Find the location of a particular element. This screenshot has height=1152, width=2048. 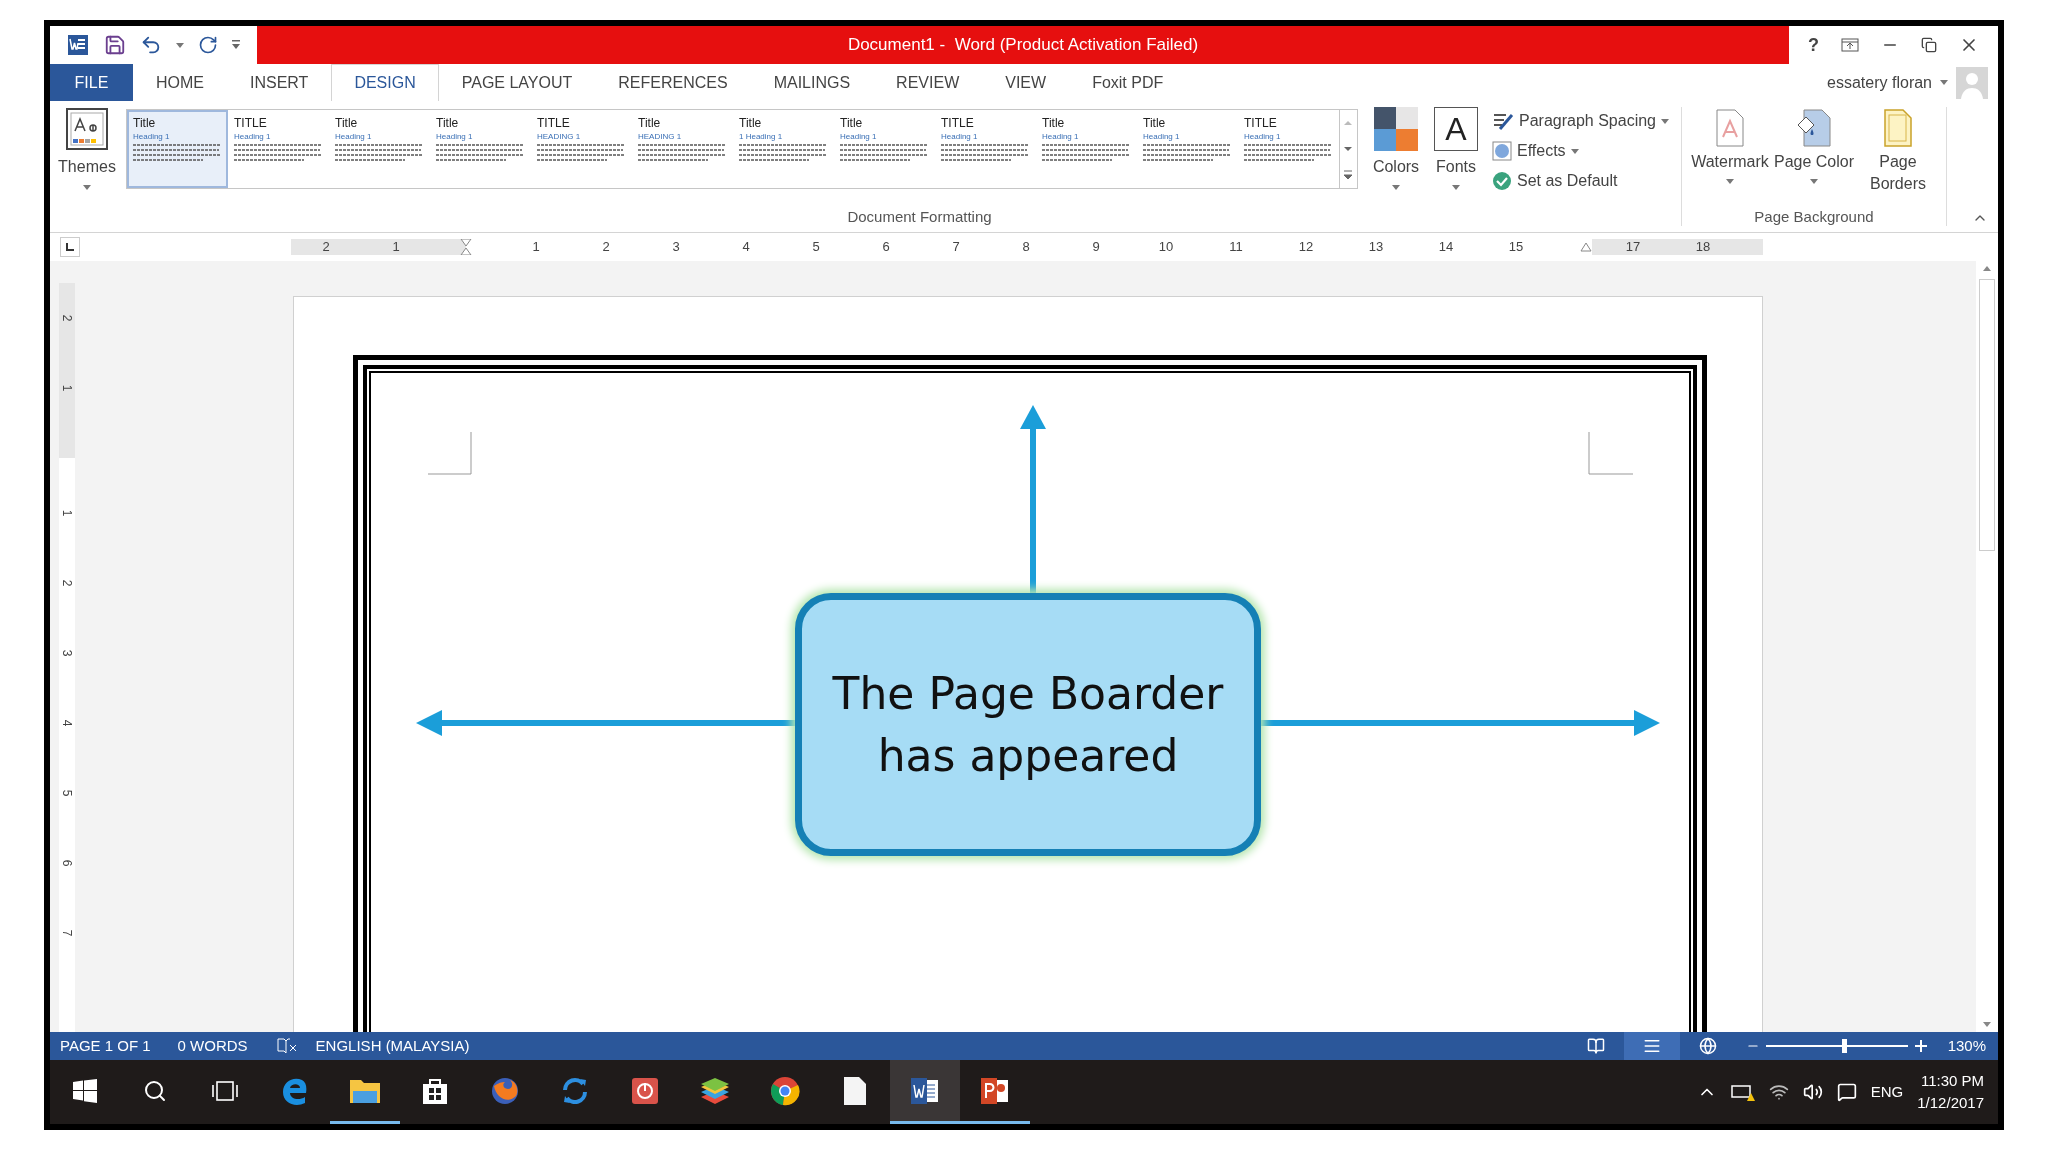

ruler-number: 9 is located at coordinates (1096, 247).